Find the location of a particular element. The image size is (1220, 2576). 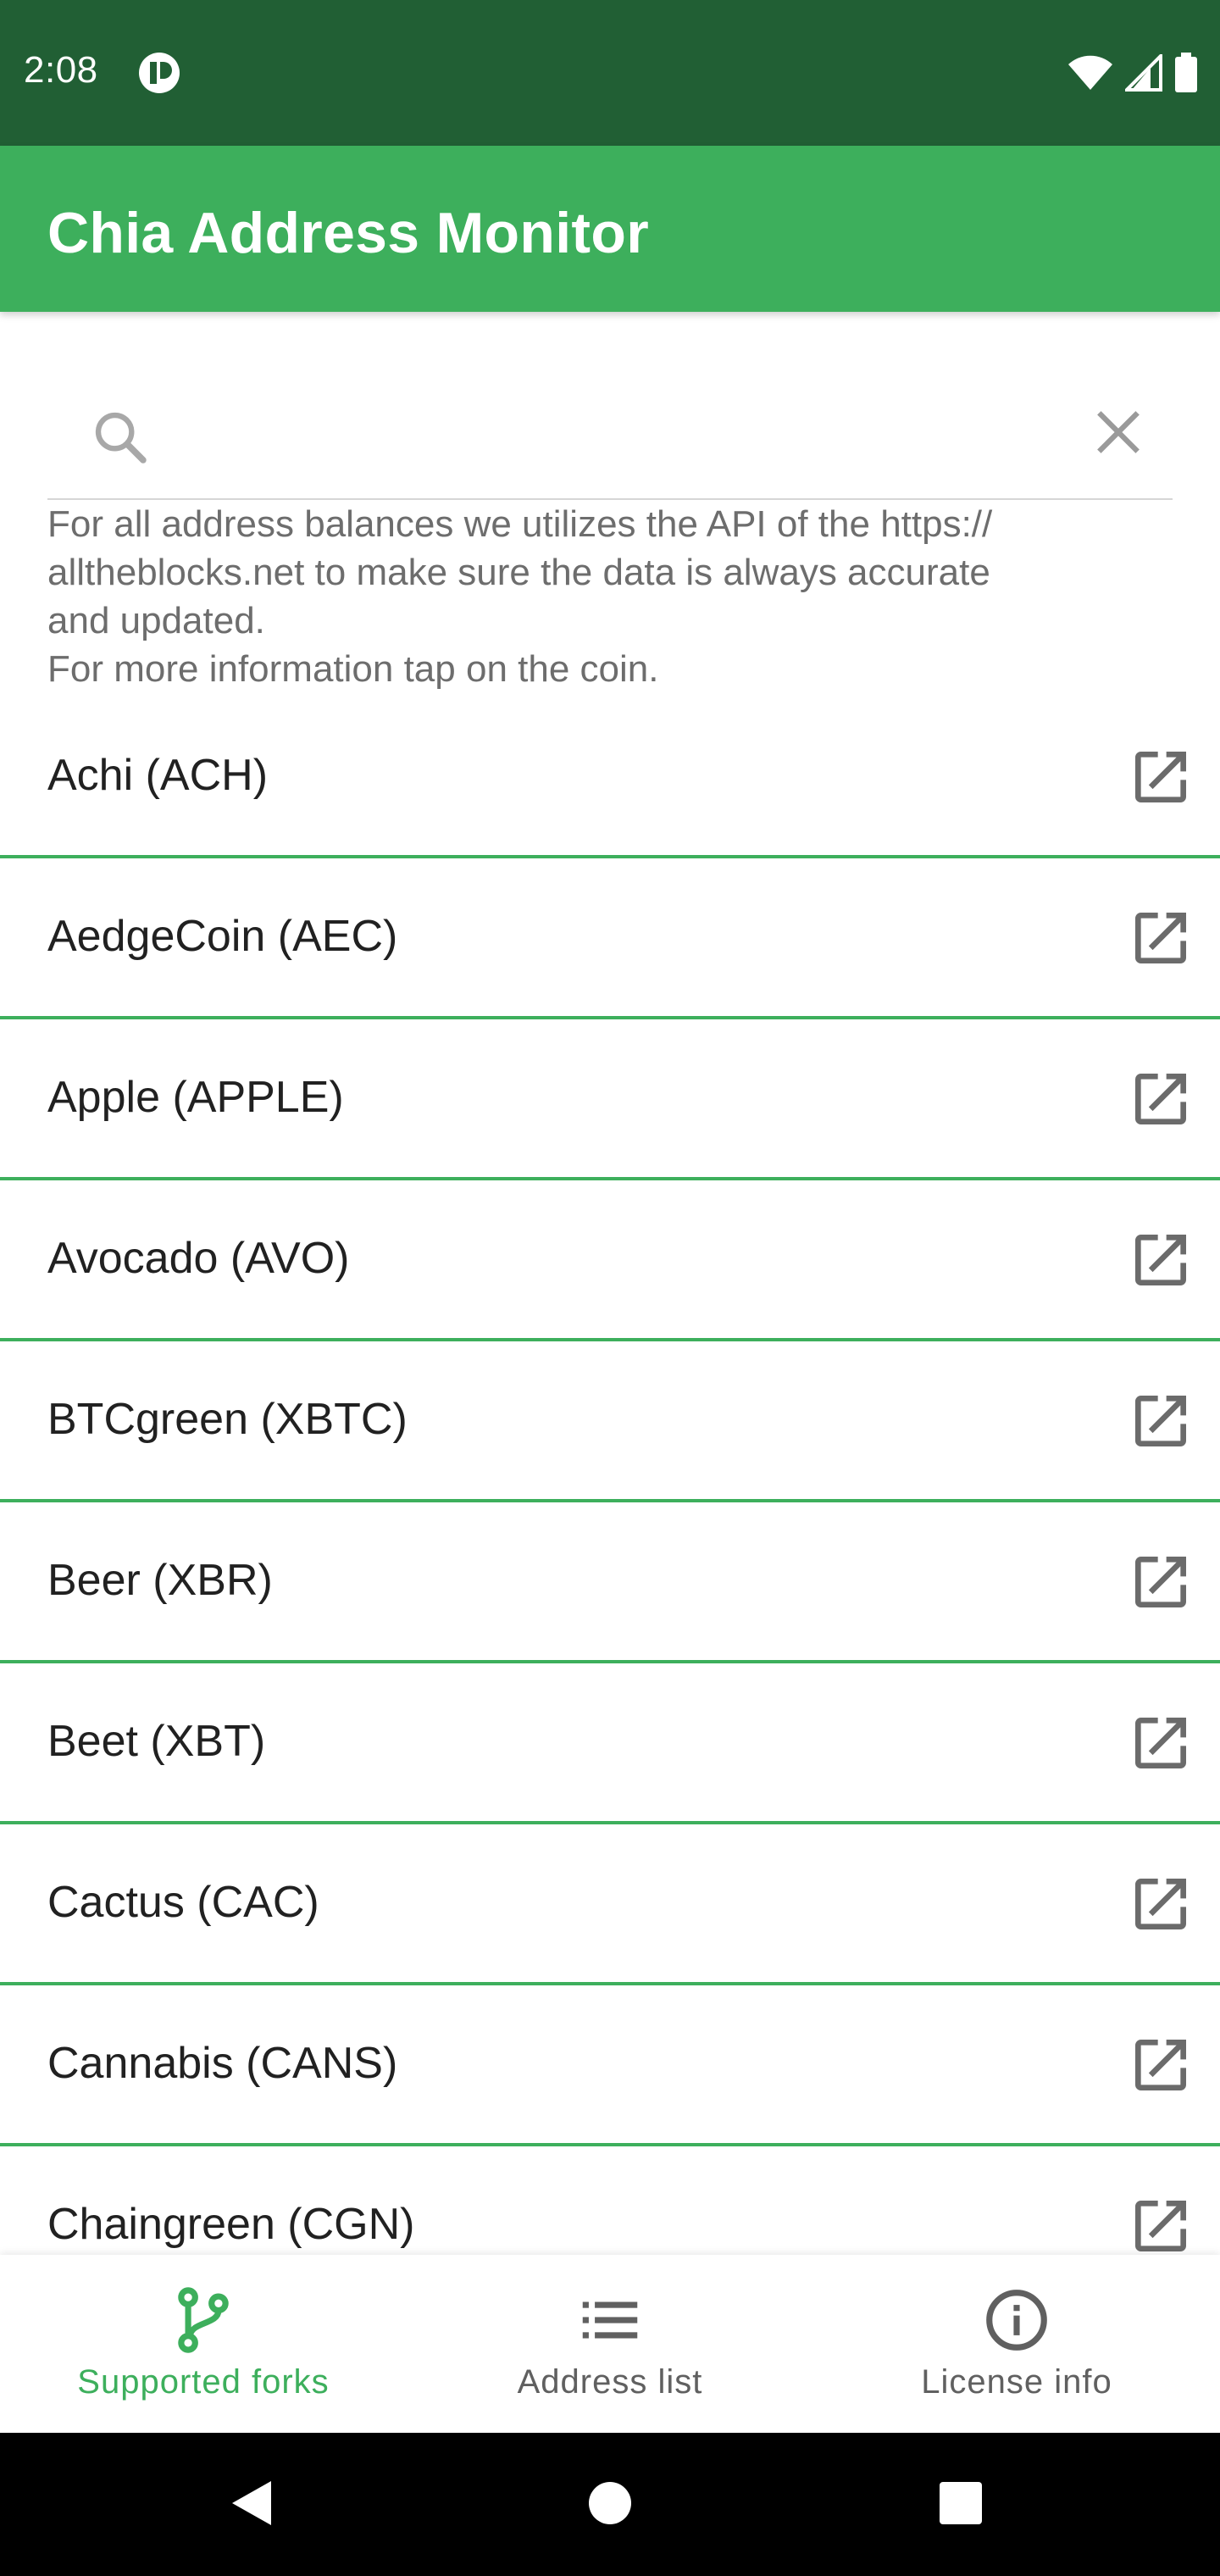

system-navigation-bar is located at coordinates (610, 2504).